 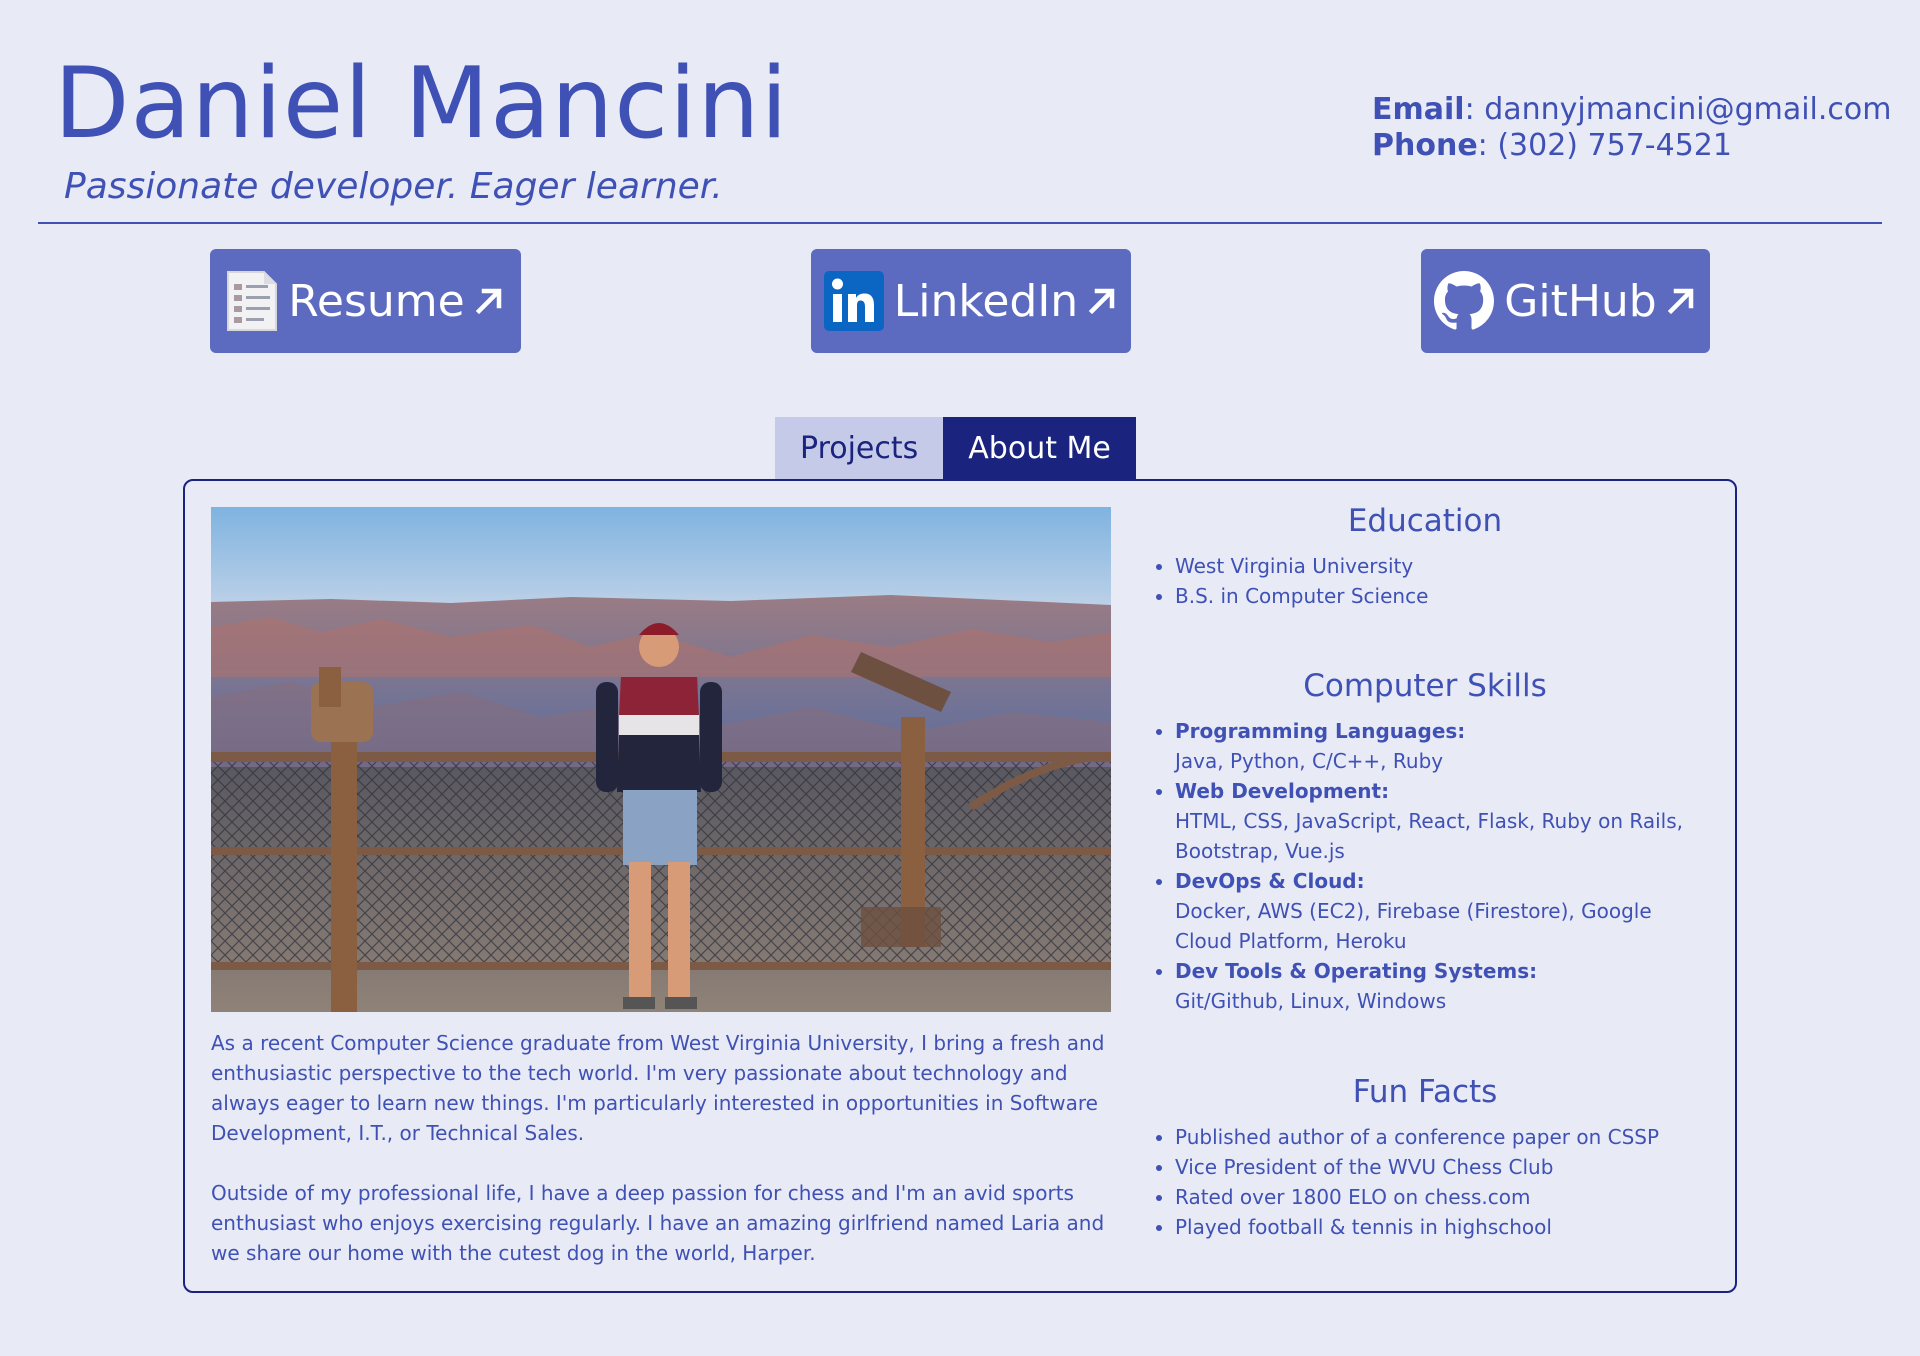 I want to click on list-item: West Virginia University, so click(x=1440, y=566).